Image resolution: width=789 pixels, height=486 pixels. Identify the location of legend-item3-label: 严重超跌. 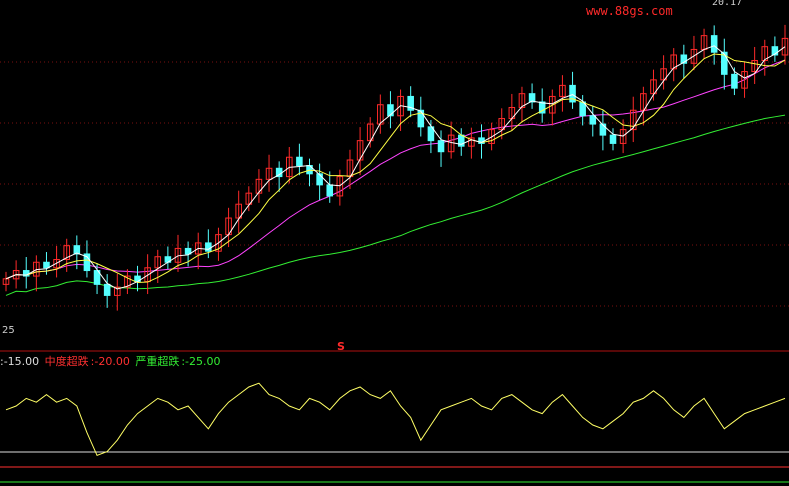
(157, 361).